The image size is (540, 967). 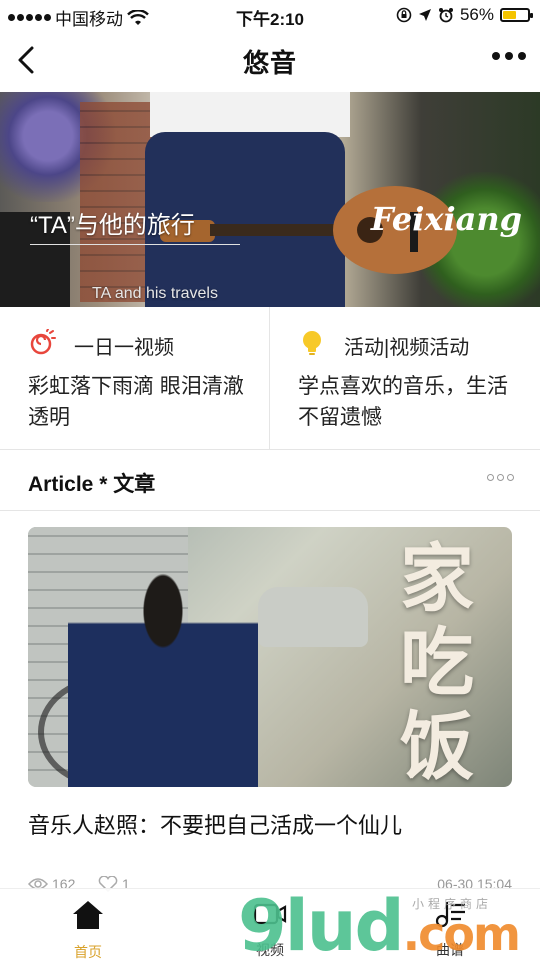 I want to click on rotation-lock-icon, so click(x=404, y=15).